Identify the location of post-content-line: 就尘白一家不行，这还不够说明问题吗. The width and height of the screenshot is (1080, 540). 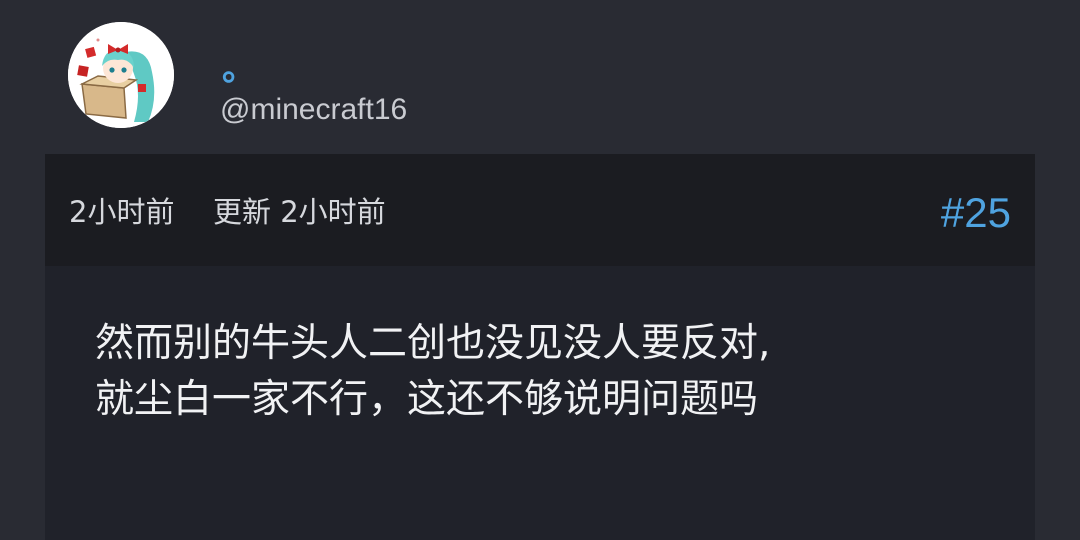
(427, 399).